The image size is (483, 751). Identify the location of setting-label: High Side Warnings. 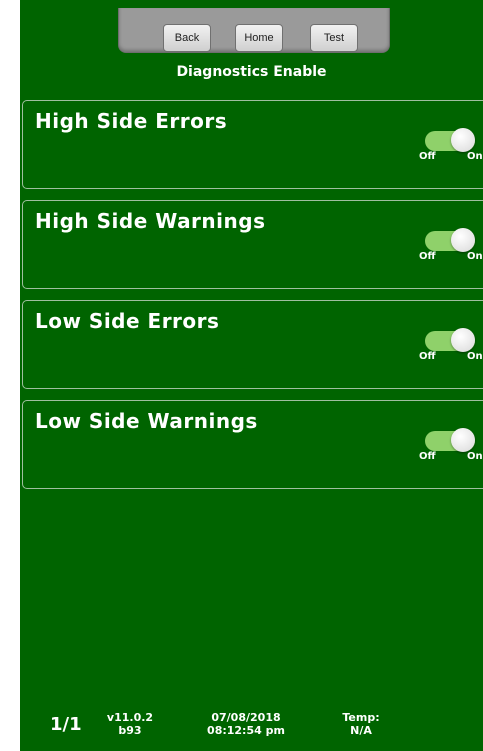
(150, 221).